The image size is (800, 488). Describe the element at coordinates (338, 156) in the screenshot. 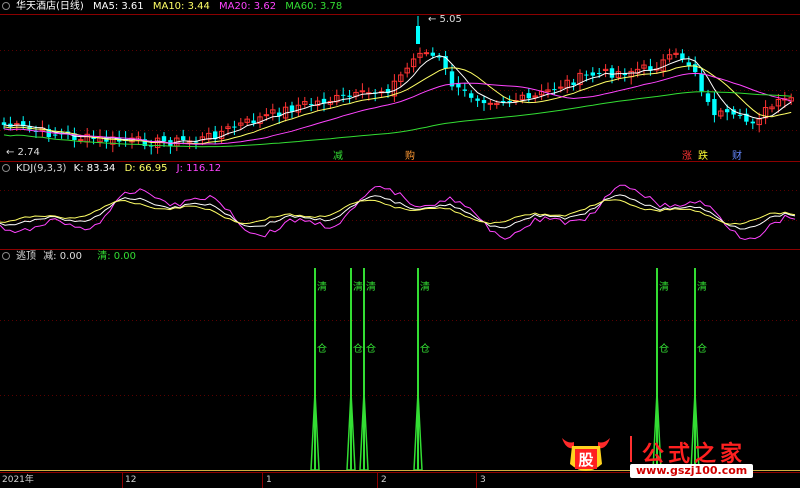

I see `event-marker: 减` at that location.